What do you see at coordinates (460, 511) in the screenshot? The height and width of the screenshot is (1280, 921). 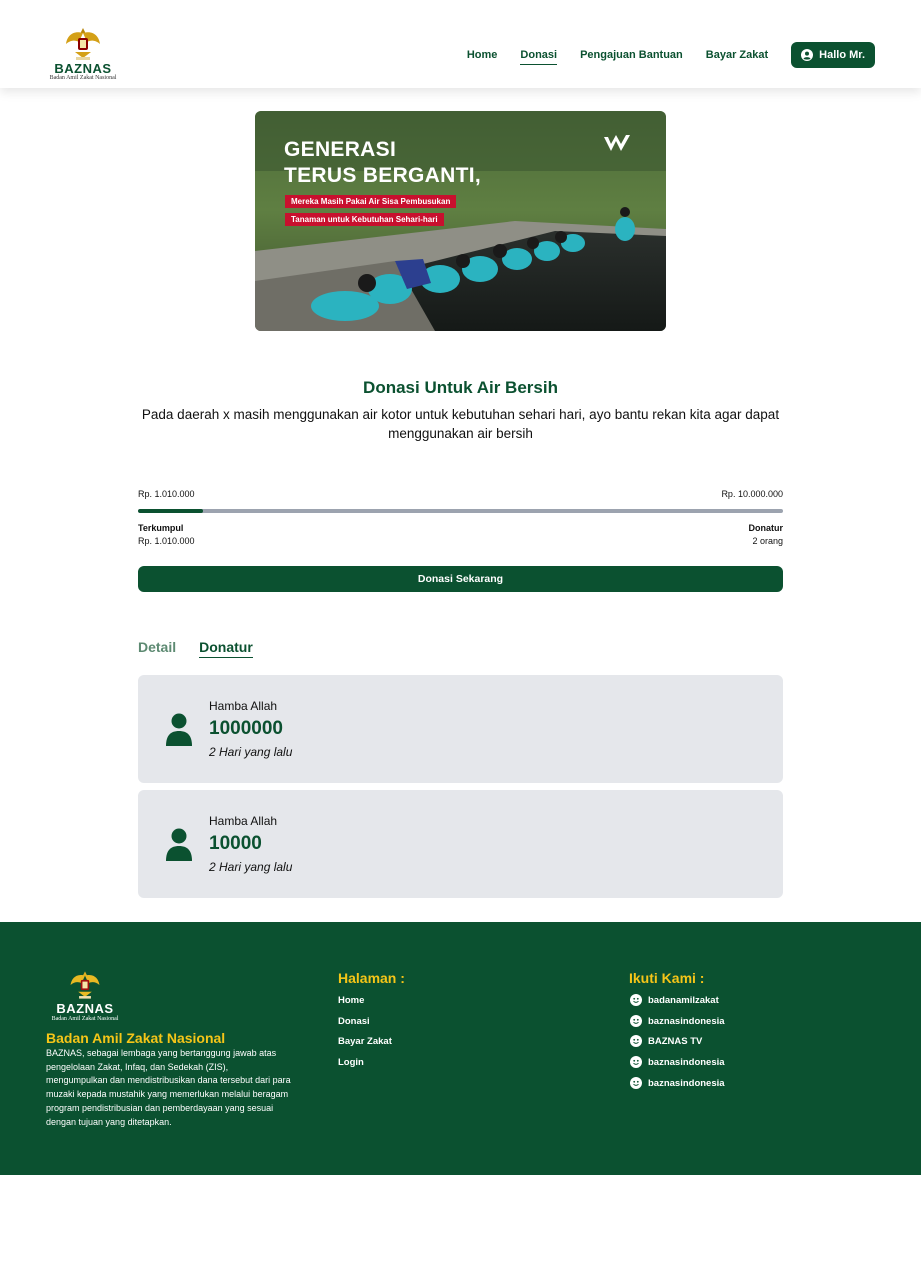 I see `progress-bar` at bounding box center [460, 511].